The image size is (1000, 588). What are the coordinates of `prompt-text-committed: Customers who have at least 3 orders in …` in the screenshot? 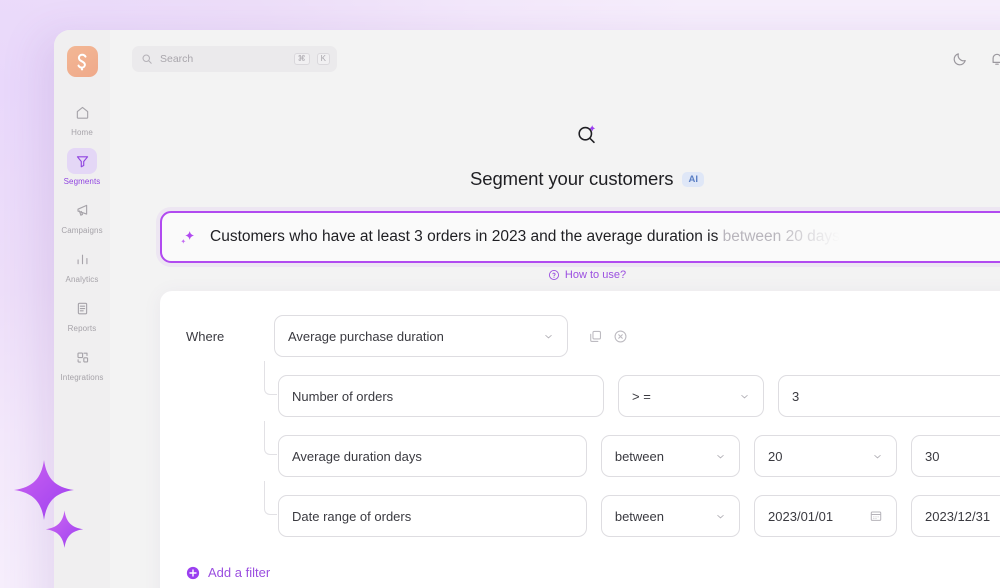 It's located at (466, 236).